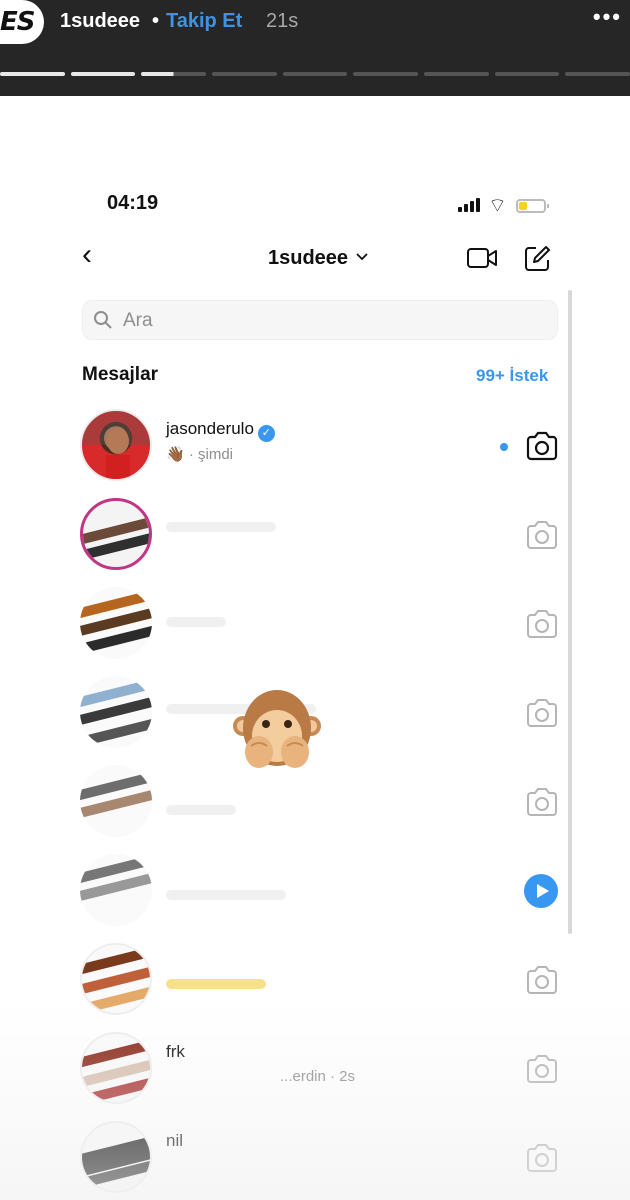  Describe the element at coordinates (318, 1076) in the screenshot. I see `thread-preview: ...erdin · 2s` at that location.